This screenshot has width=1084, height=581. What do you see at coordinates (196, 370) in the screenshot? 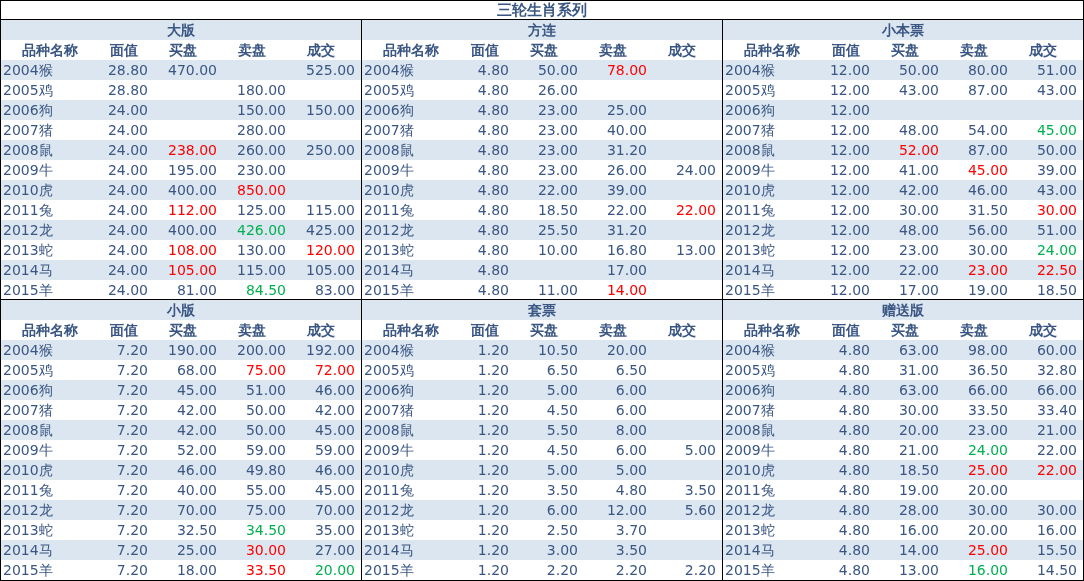
I see `table-cell-text: 68.00` at bounding box center [196, 370].